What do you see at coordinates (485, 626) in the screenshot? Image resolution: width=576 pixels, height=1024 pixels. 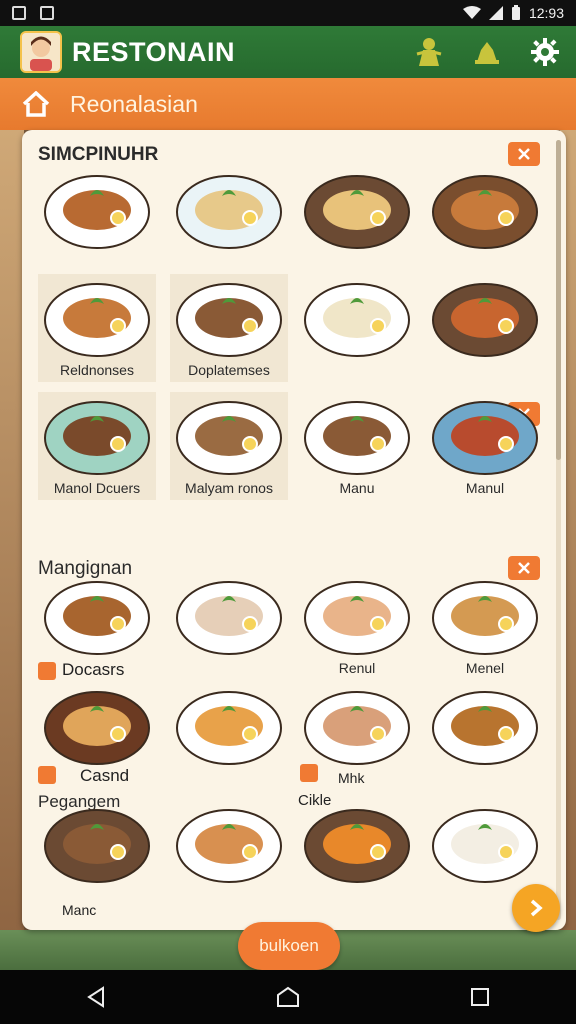 I see `dish-card: Menel` at bounding box center [485, 626].